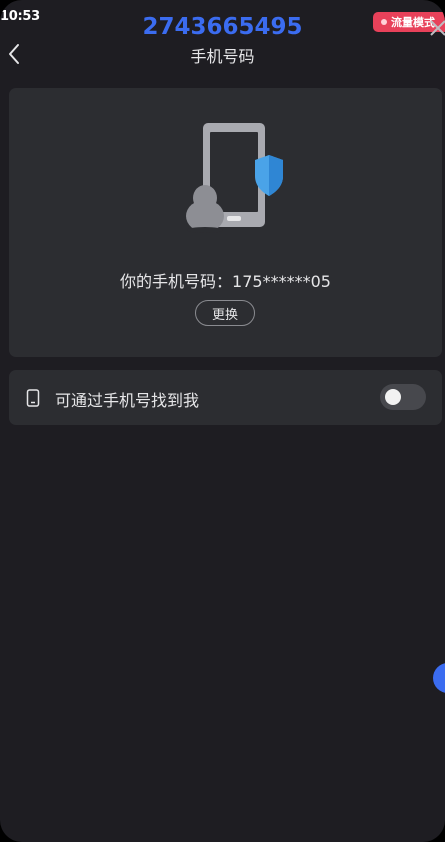  Describe the element at coordinates (225, 313) in the screenshot. I see `change-phone-button: 更换` at that location.